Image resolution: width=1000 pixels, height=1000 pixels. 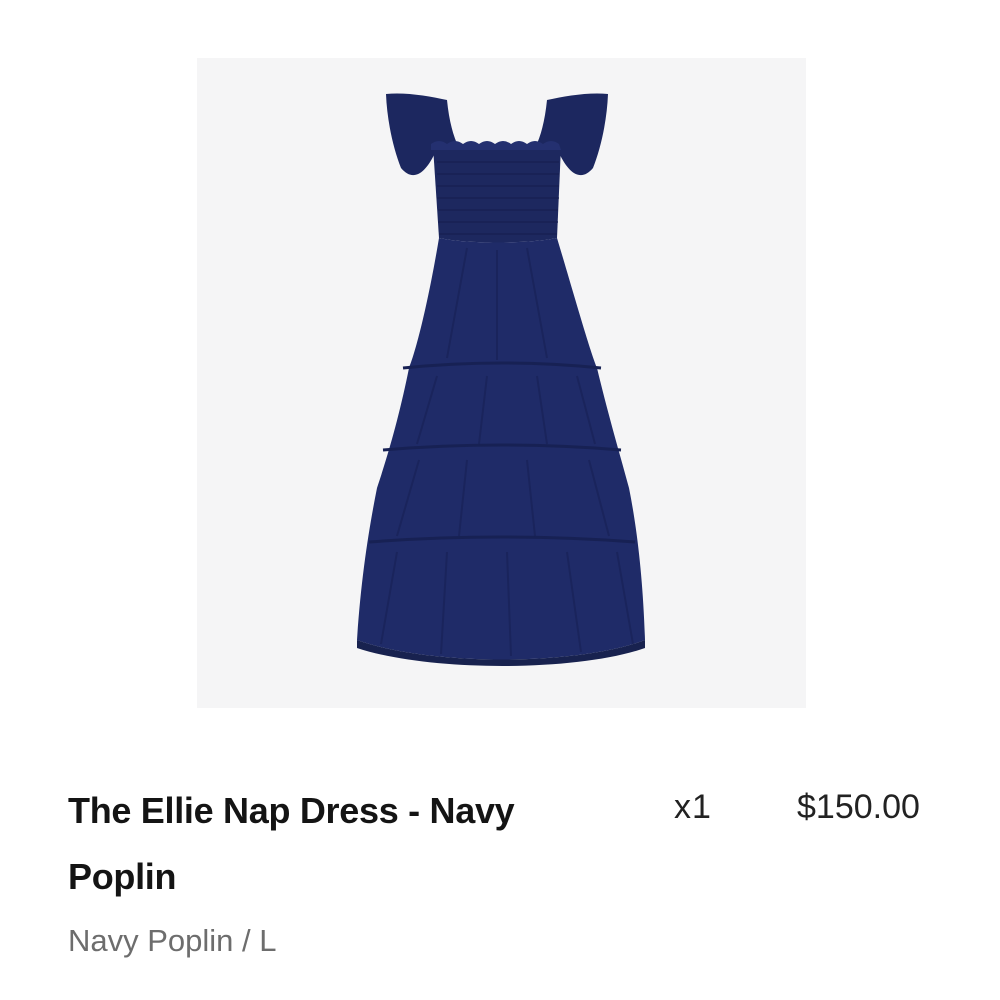 I want to click on price-label: $150.00, so click(x=858, y=807).